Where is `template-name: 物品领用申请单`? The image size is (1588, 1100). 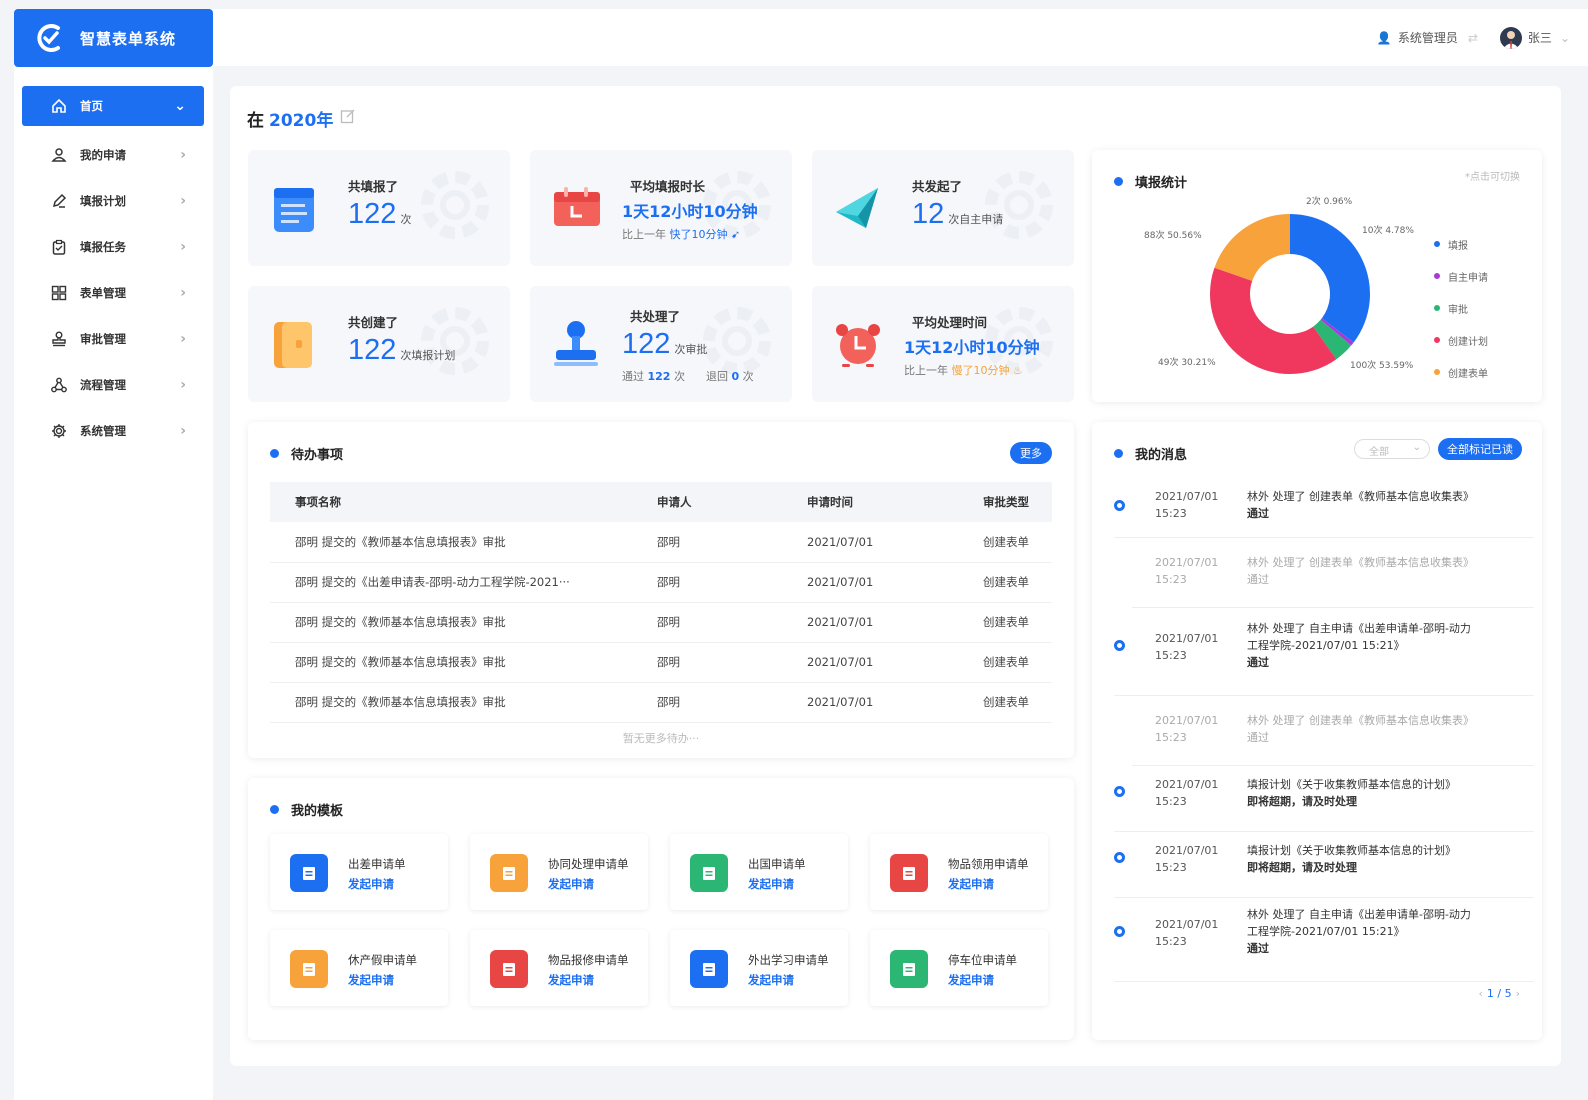
template-name: 物品领用申请单 is located at coordinates (988, 864).